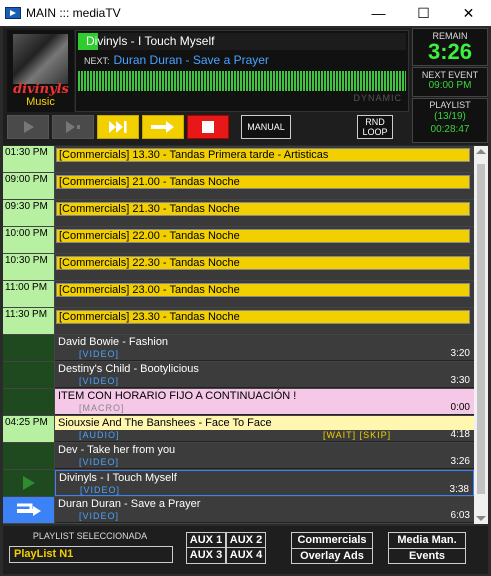 The image size is (491, 576). Describe the element at coordinates (459, 489) in the screenshot. I see `item-duration: 3:38` at that location.